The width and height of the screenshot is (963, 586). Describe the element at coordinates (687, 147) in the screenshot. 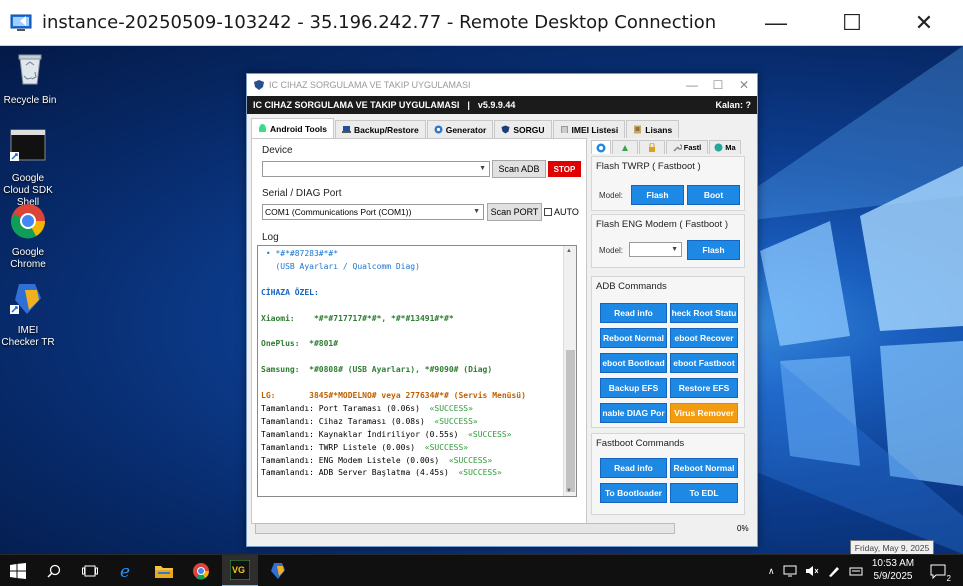

I see `side-tab-fastboot: Fastl` at that location.